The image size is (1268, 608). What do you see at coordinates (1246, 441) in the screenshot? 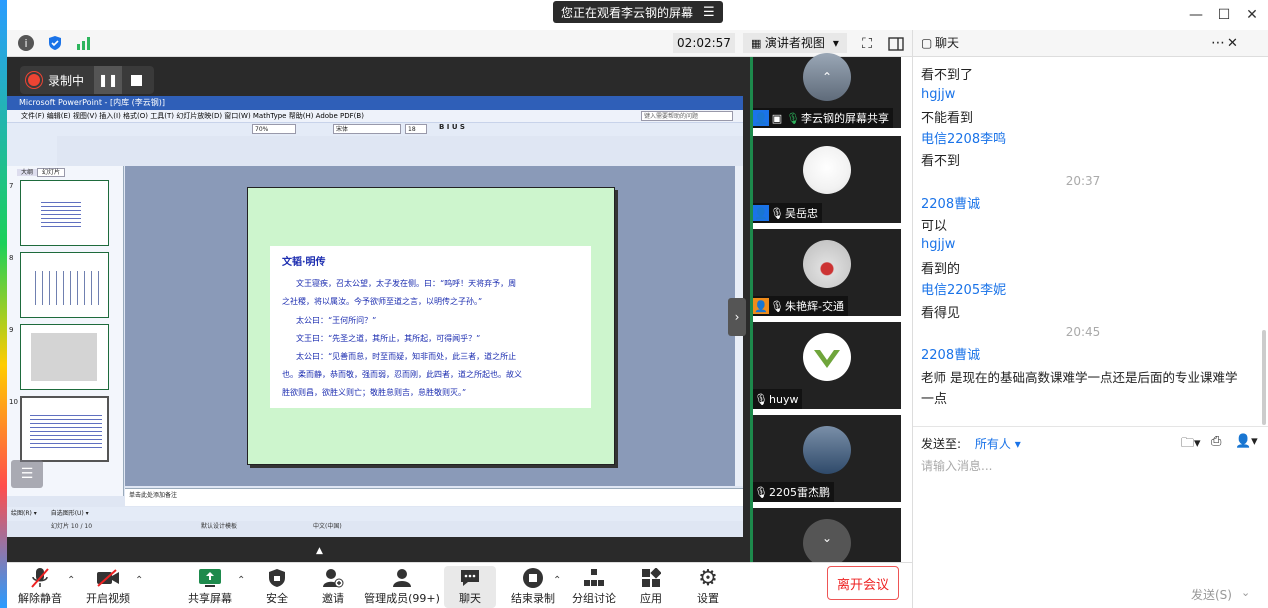
I see `person-icon: 👤▾` at bounding box center [1246, 441].